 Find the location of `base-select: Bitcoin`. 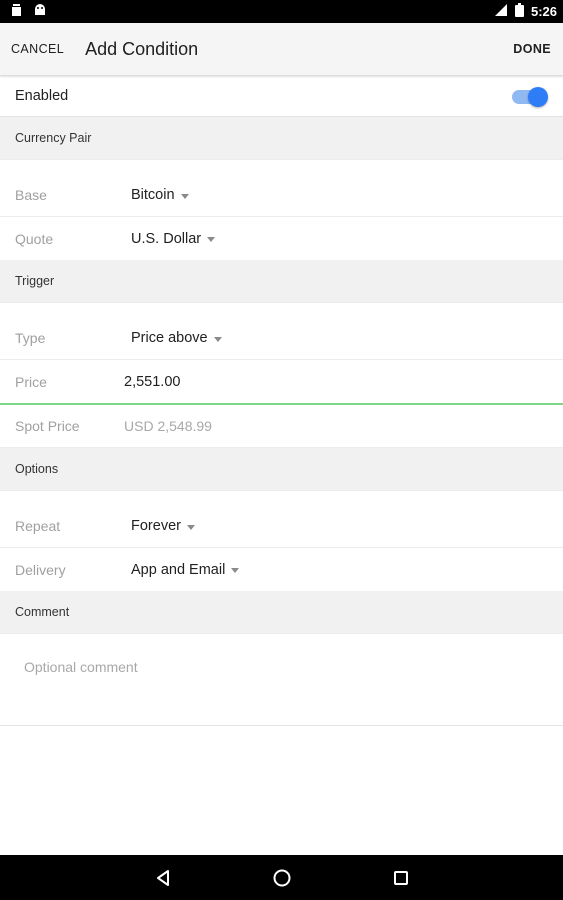

base-select: Bitcoin is located at coordinates (160, 195).